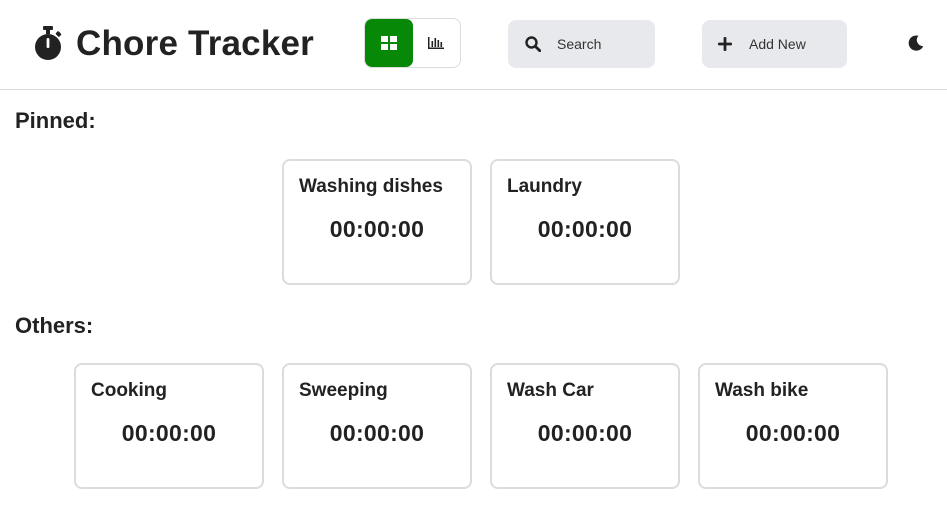  Describe the element at coordinates (129, 390) in the screenshot. I see `chore-name: Cooking` at that location.